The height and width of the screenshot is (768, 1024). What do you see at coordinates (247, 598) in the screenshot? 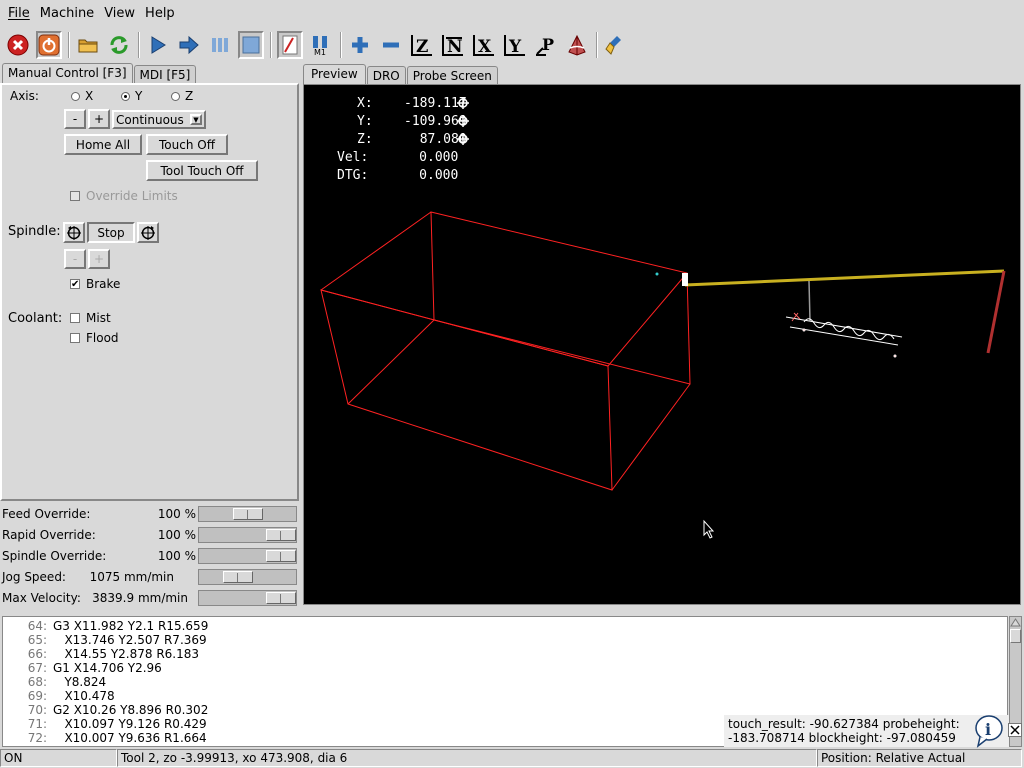
I see `max-velocity-slider` at bounding box center [247, 598].